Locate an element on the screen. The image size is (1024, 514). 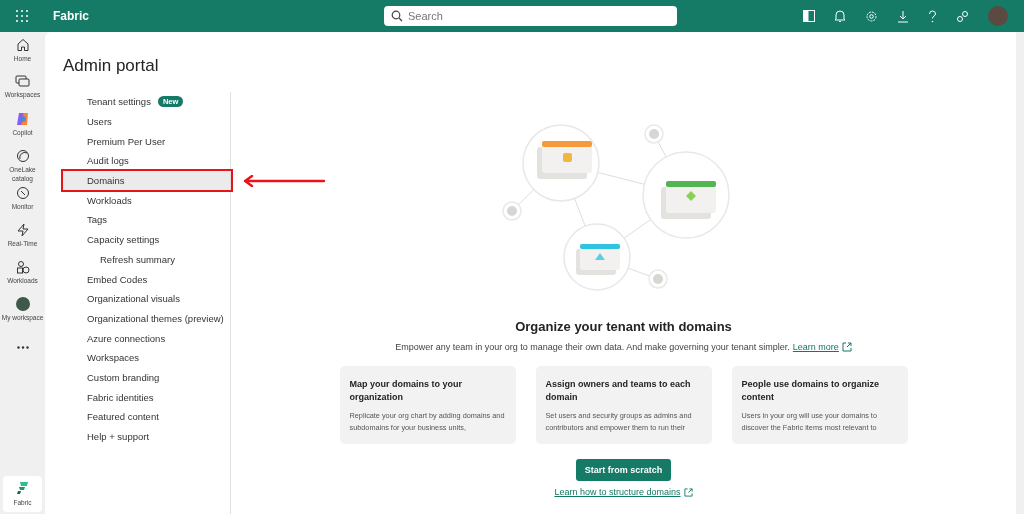
nav-label: Fabric identities is located at coordinates (120, 397).